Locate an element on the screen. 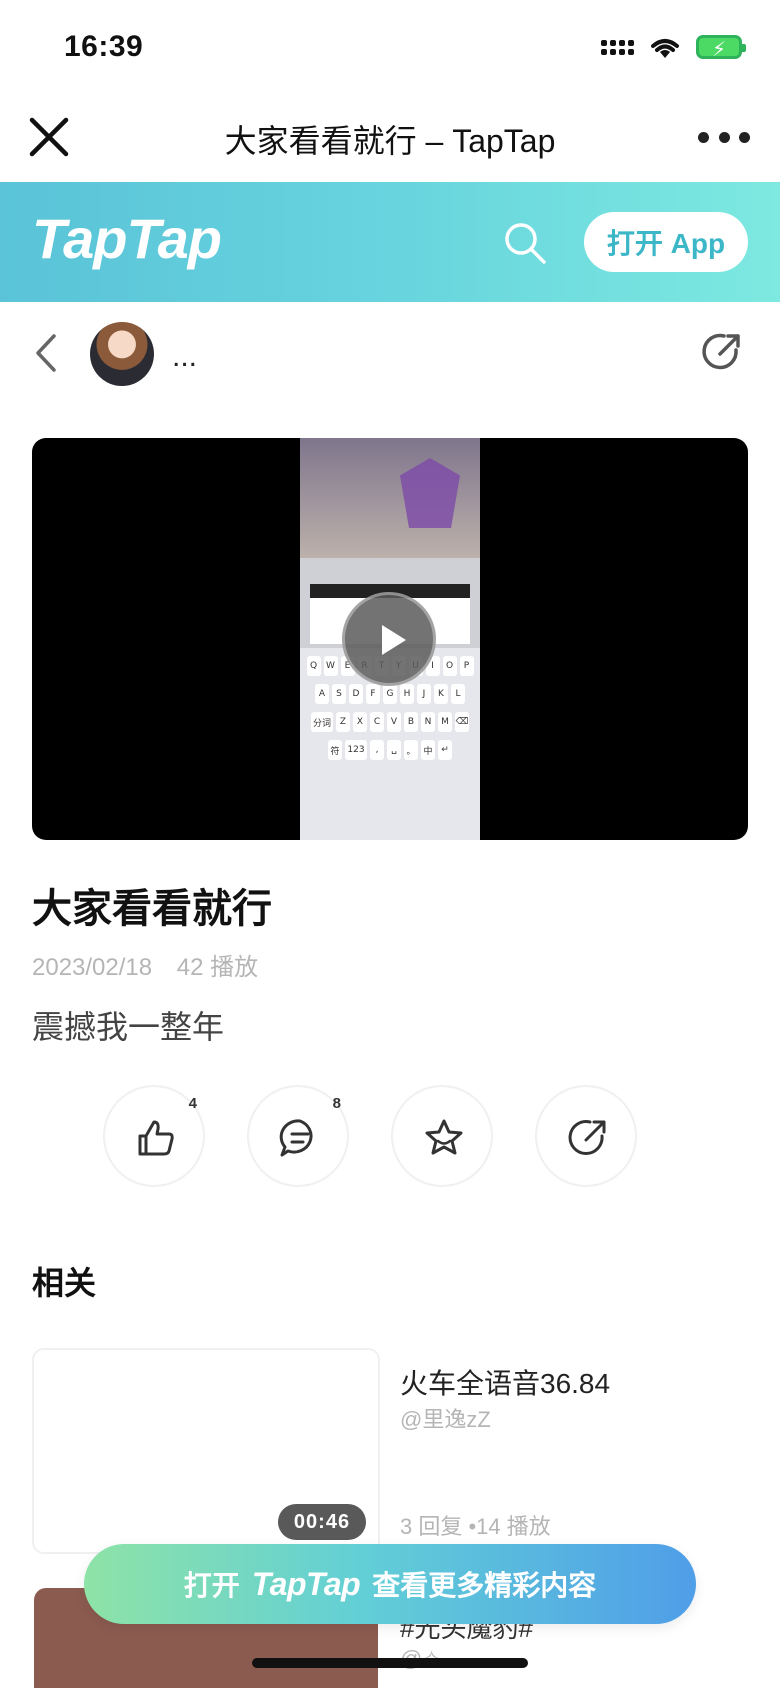  keyboard-key: ↵ is located at coordinates (445, 750).